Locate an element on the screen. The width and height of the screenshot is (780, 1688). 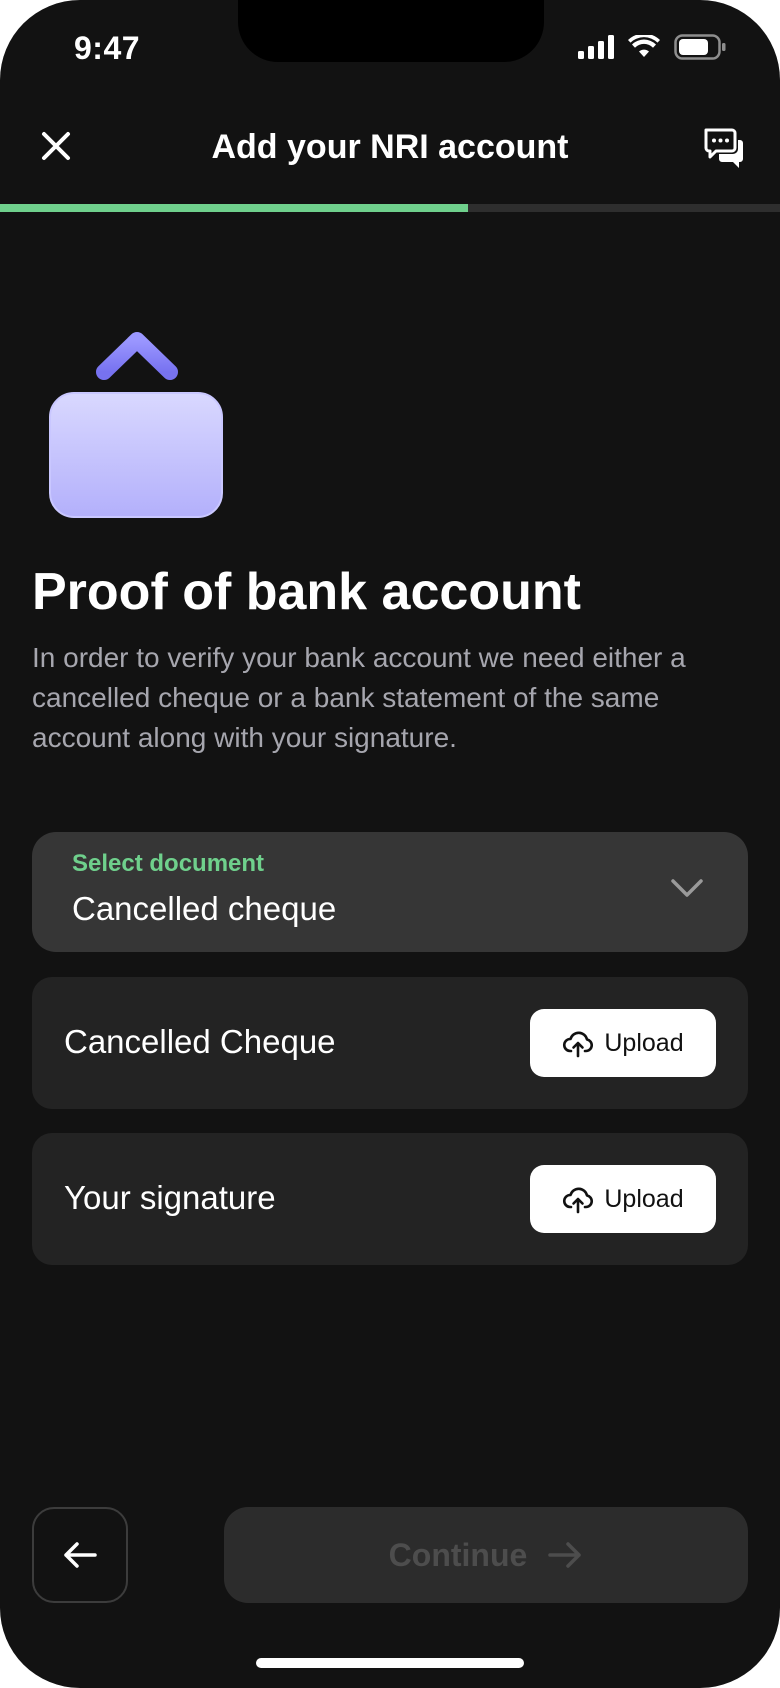
arrow-left-icon is located at coordinates (80, 1555).